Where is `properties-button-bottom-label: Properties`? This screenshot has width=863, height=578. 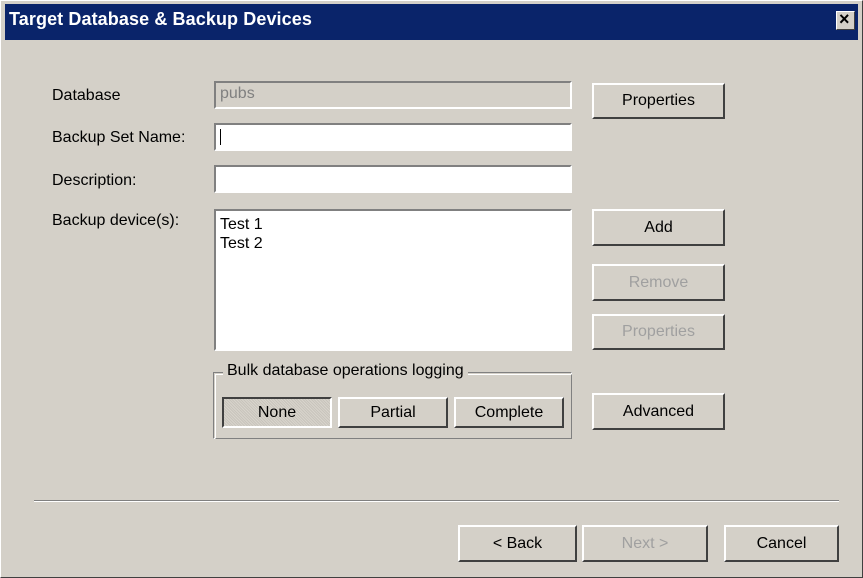 properties-button-bottom-label: Properties is located at coordinates (658, 331).